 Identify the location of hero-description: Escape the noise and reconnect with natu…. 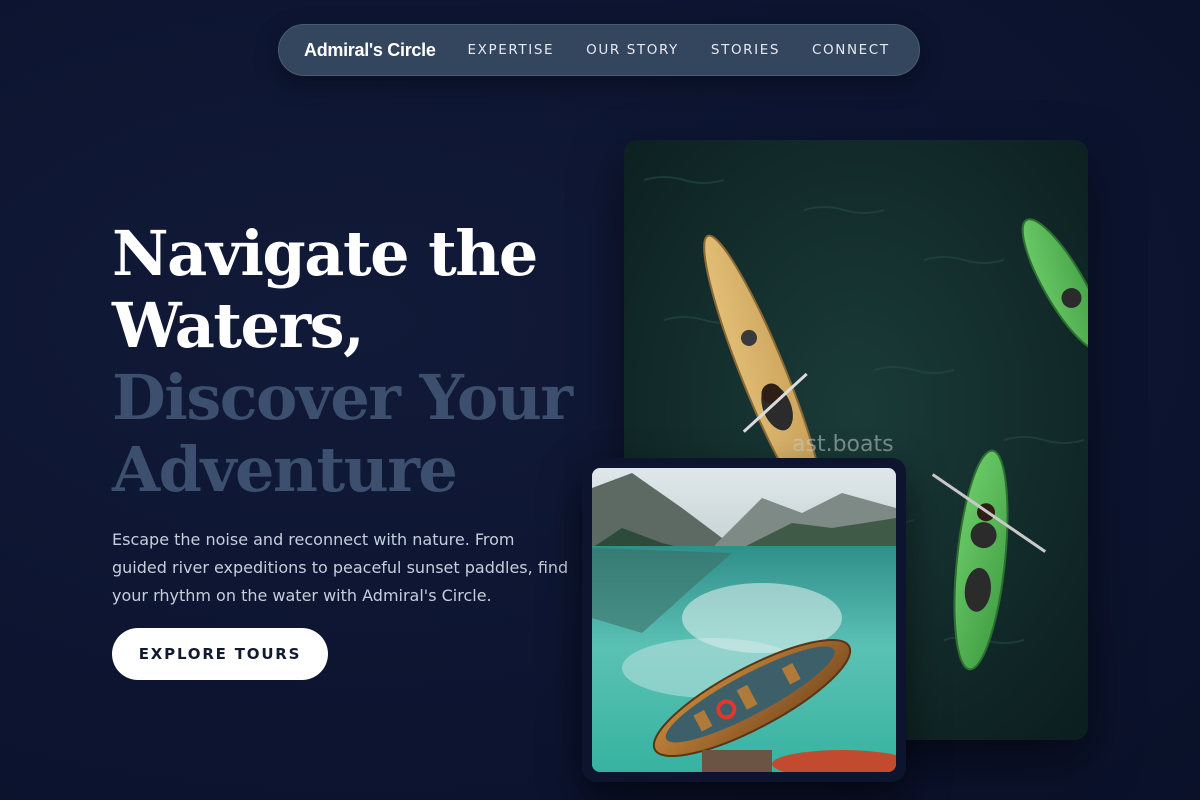
(340, 567).